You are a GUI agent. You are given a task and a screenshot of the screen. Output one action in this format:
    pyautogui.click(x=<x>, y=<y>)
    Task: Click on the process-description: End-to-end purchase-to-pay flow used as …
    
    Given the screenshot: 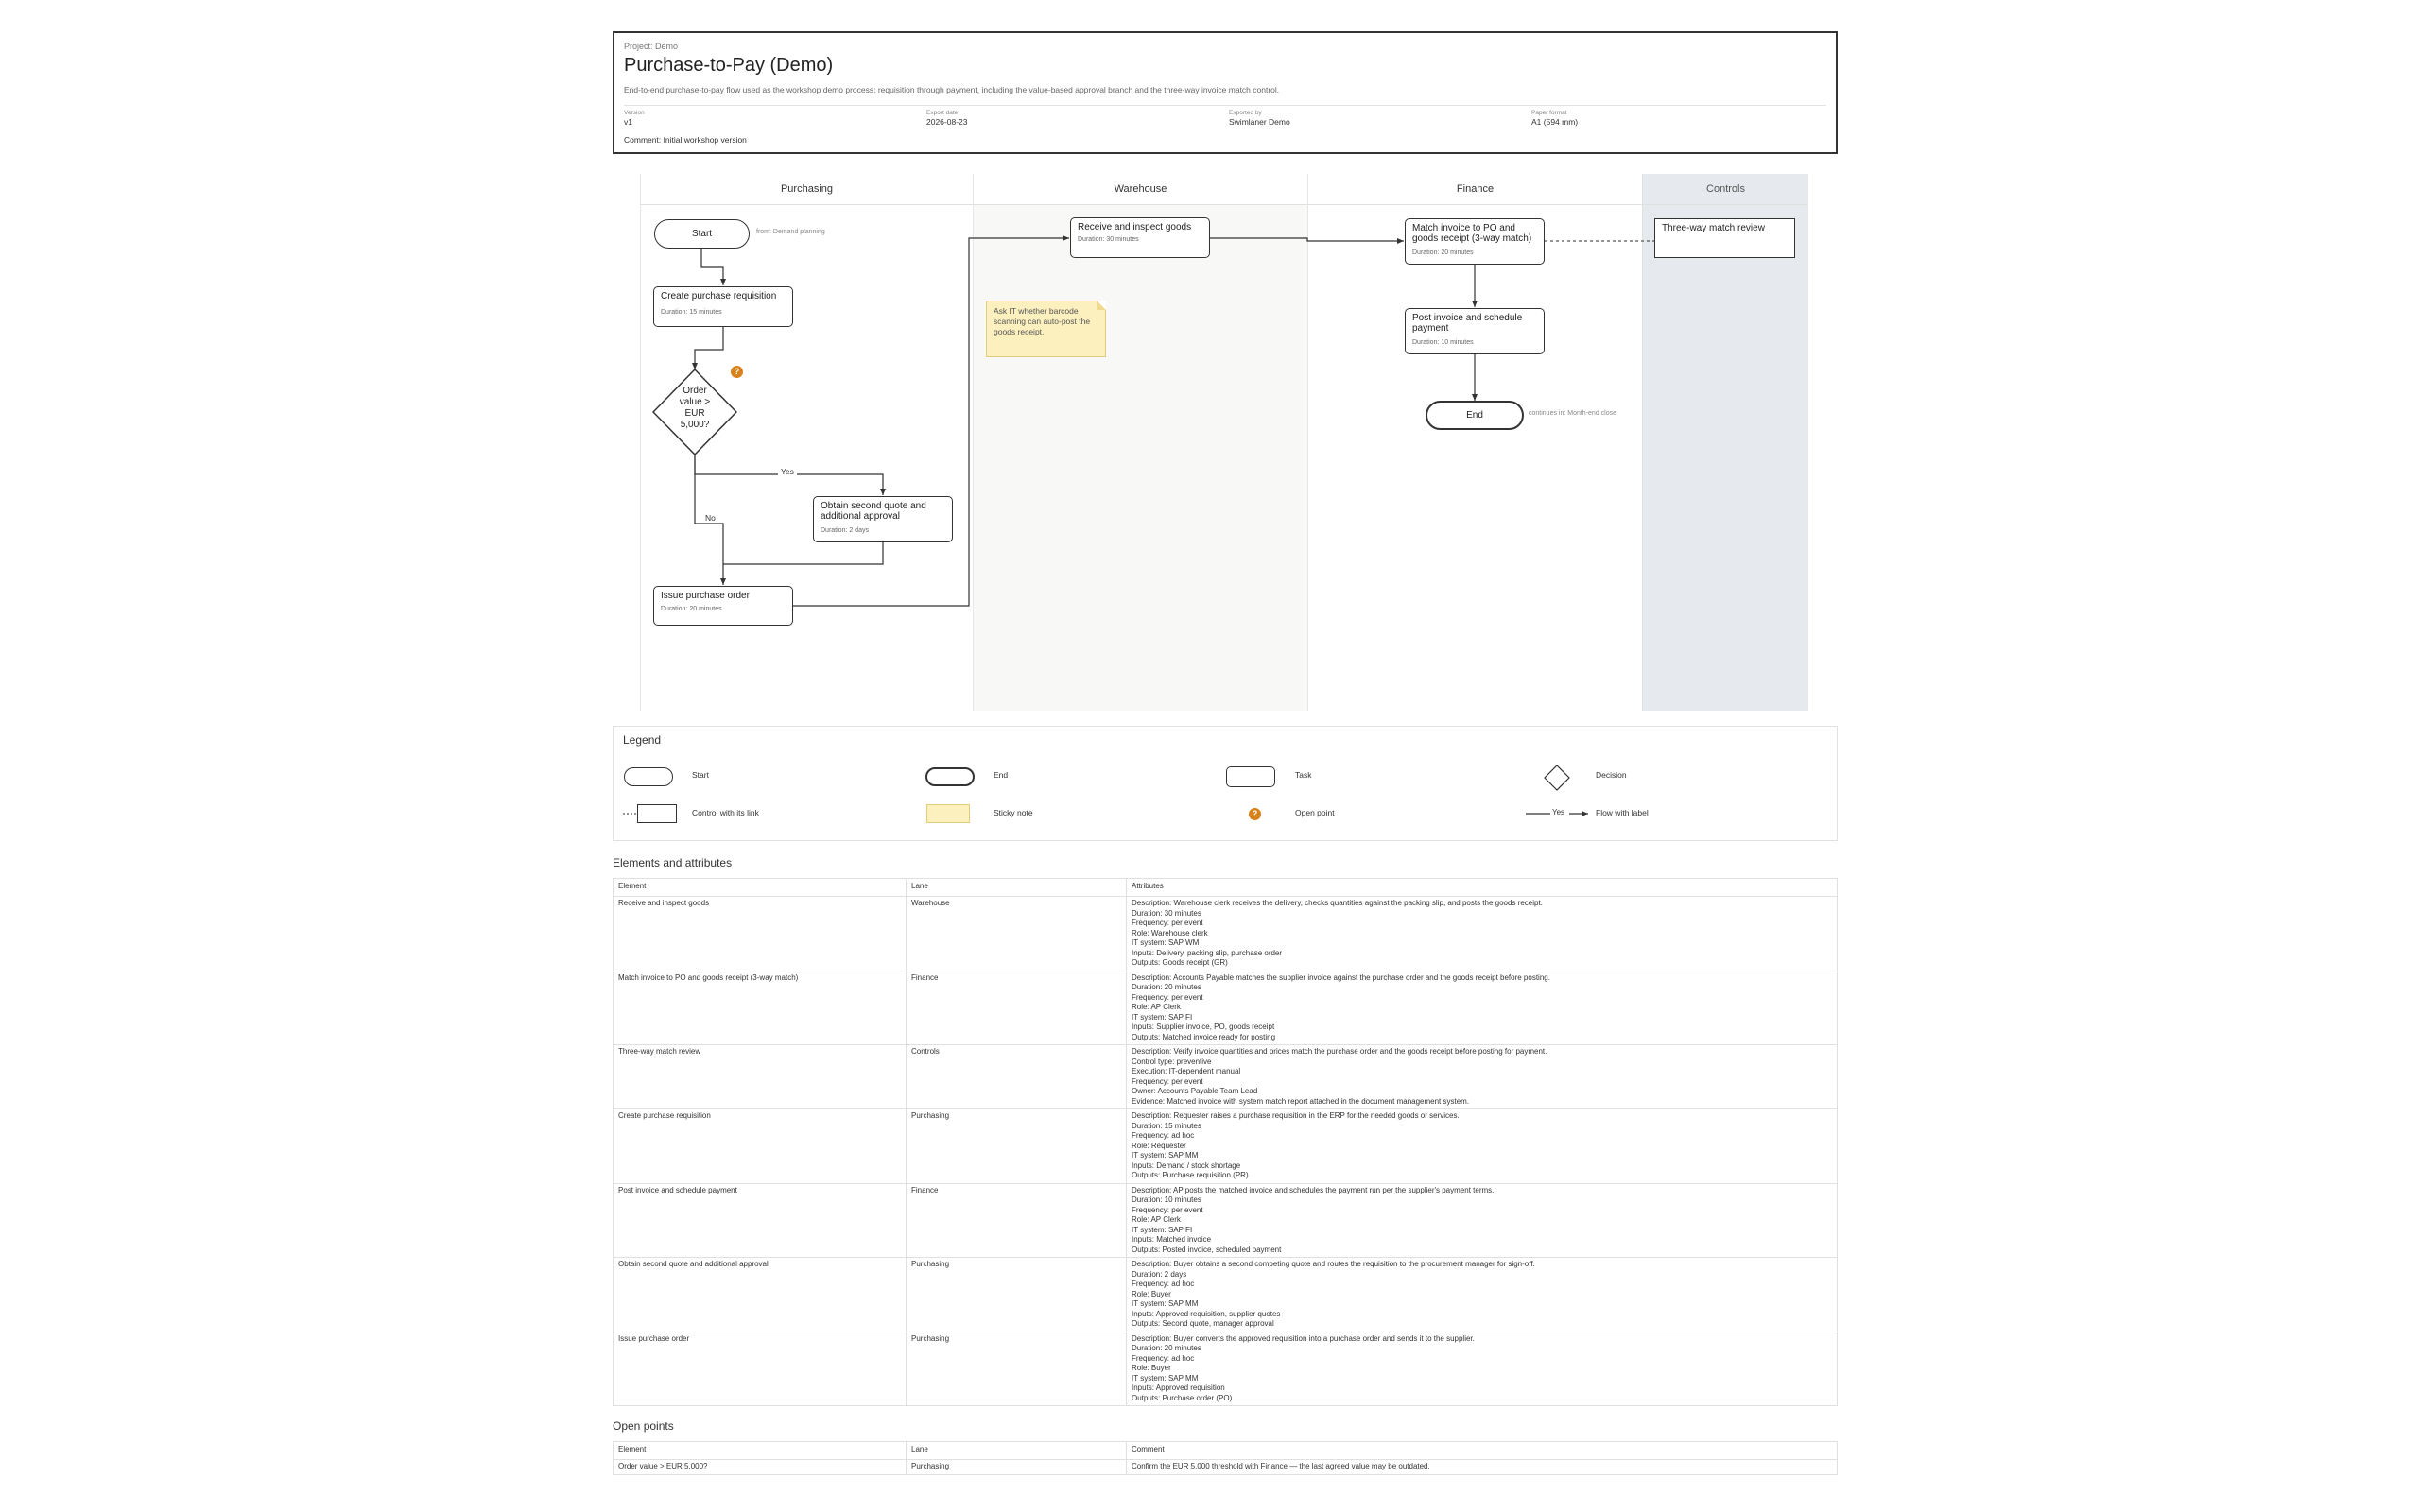 What is the action you would take?
    pyautogui.click(x=952, y=89)
    